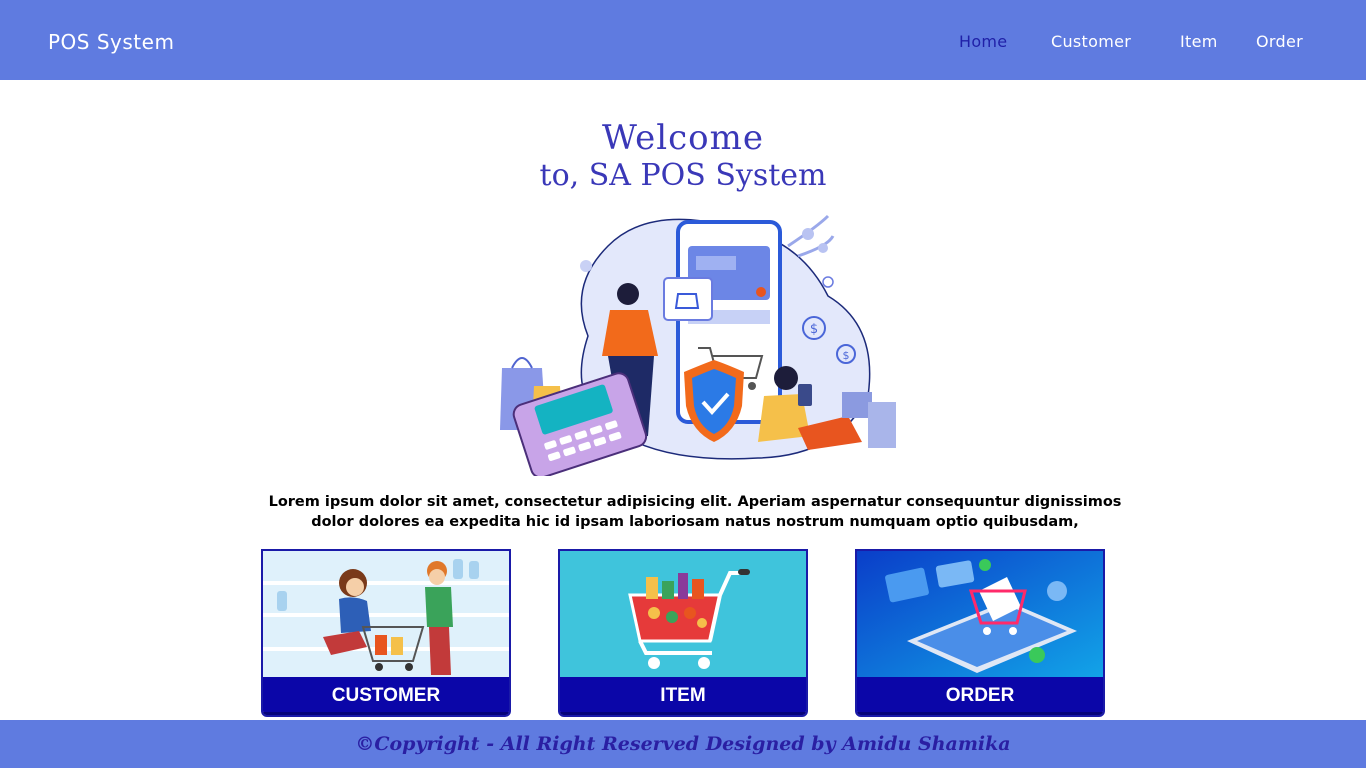 This screenshot has width=1366, height=768. What do you see at coordinates (111, 42) in the screenshot?
I see `brand-title: POS System` at bounding box center [111, 42].